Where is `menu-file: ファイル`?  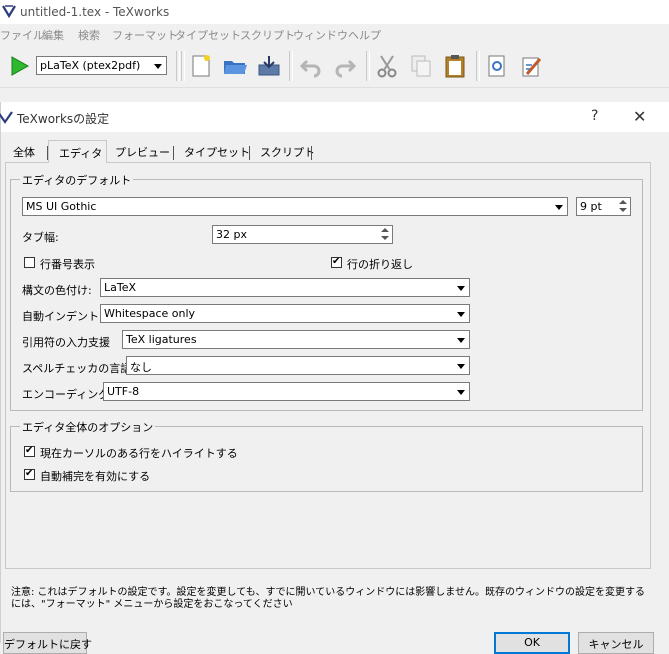 menu-file: ファイル is located at coordinates (22, 35).